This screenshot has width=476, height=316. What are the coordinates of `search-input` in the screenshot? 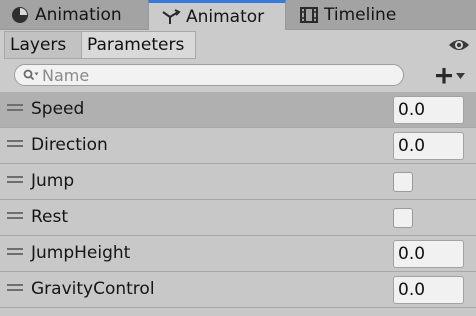 It's located at (212, 75).